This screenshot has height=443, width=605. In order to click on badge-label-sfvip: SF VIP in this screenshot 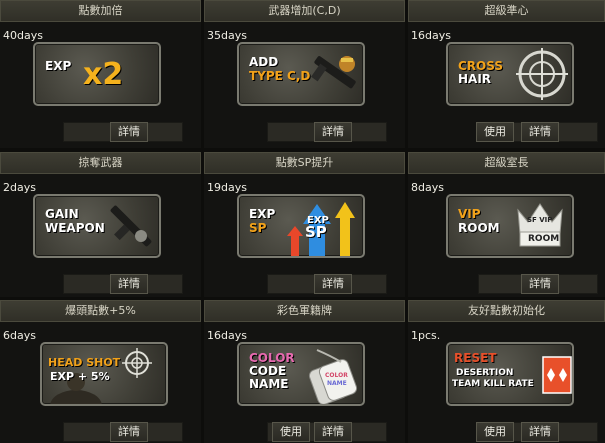, I will do `click(540, 220)`.